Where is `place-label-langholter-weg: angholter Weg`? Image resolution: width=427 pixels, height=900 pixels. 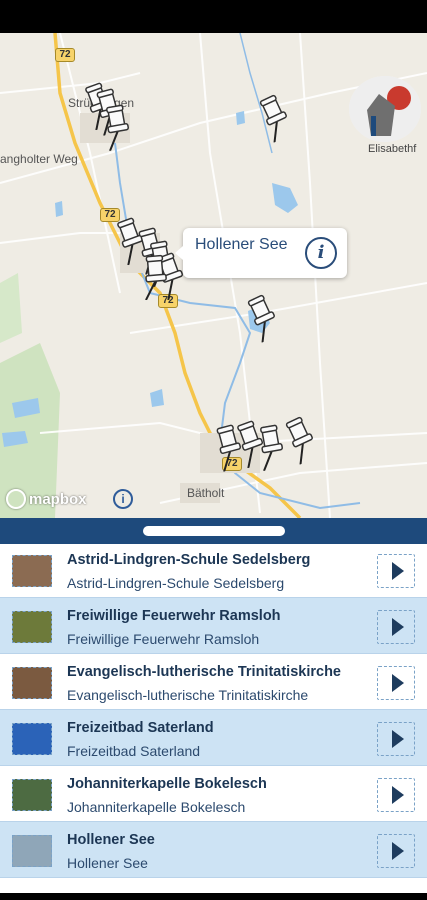
place-label-langholter-weg: angholter Weg is located at coordinates (39, 159).